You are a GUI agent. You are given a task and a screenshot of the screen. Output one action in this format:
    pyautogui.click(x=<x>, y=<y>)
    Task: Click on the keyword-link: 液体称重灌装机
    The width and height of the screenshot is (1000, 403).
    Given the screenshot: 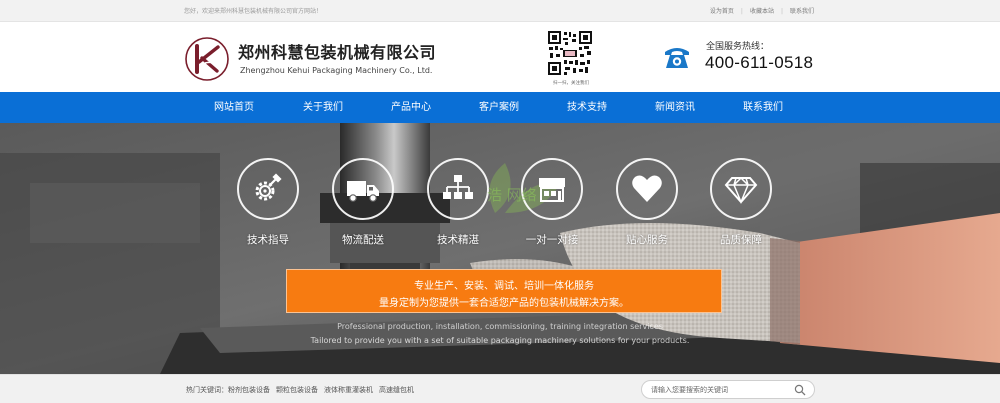 What is the action you would take?
    pyautogui.click(x=348, y=390)
    